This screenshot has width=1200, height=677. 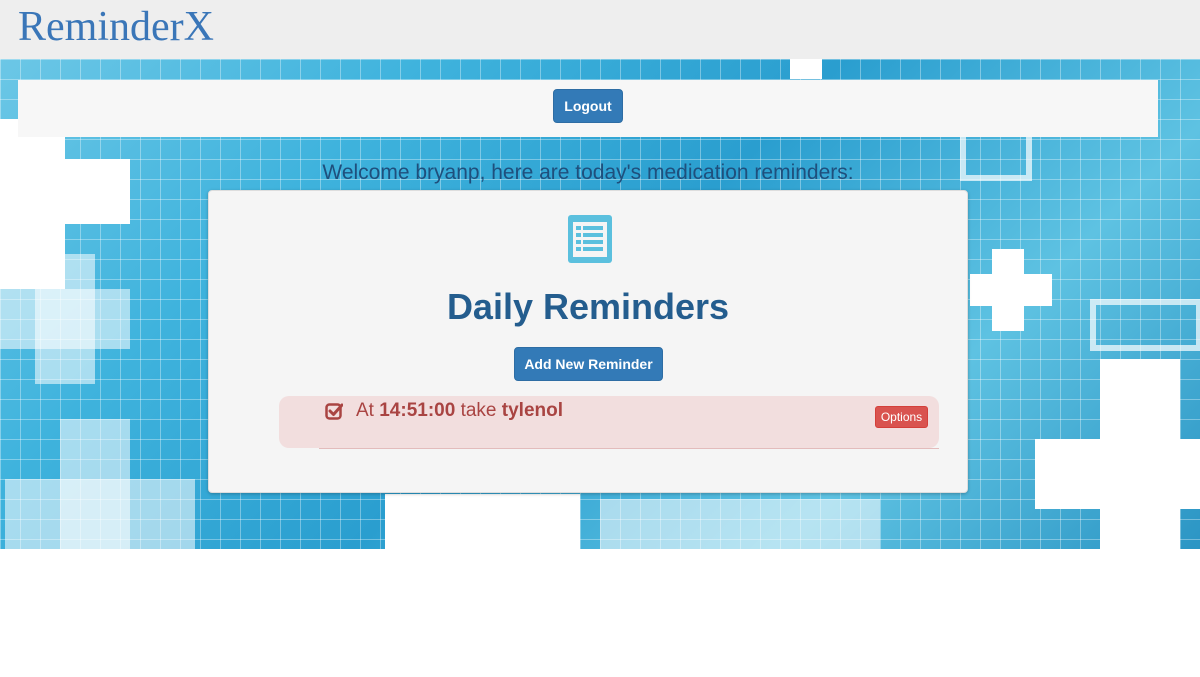 What do you see at coordinates (590, 239) in the screenshot?
I see `list-icon` at bounding box center [590, 239].